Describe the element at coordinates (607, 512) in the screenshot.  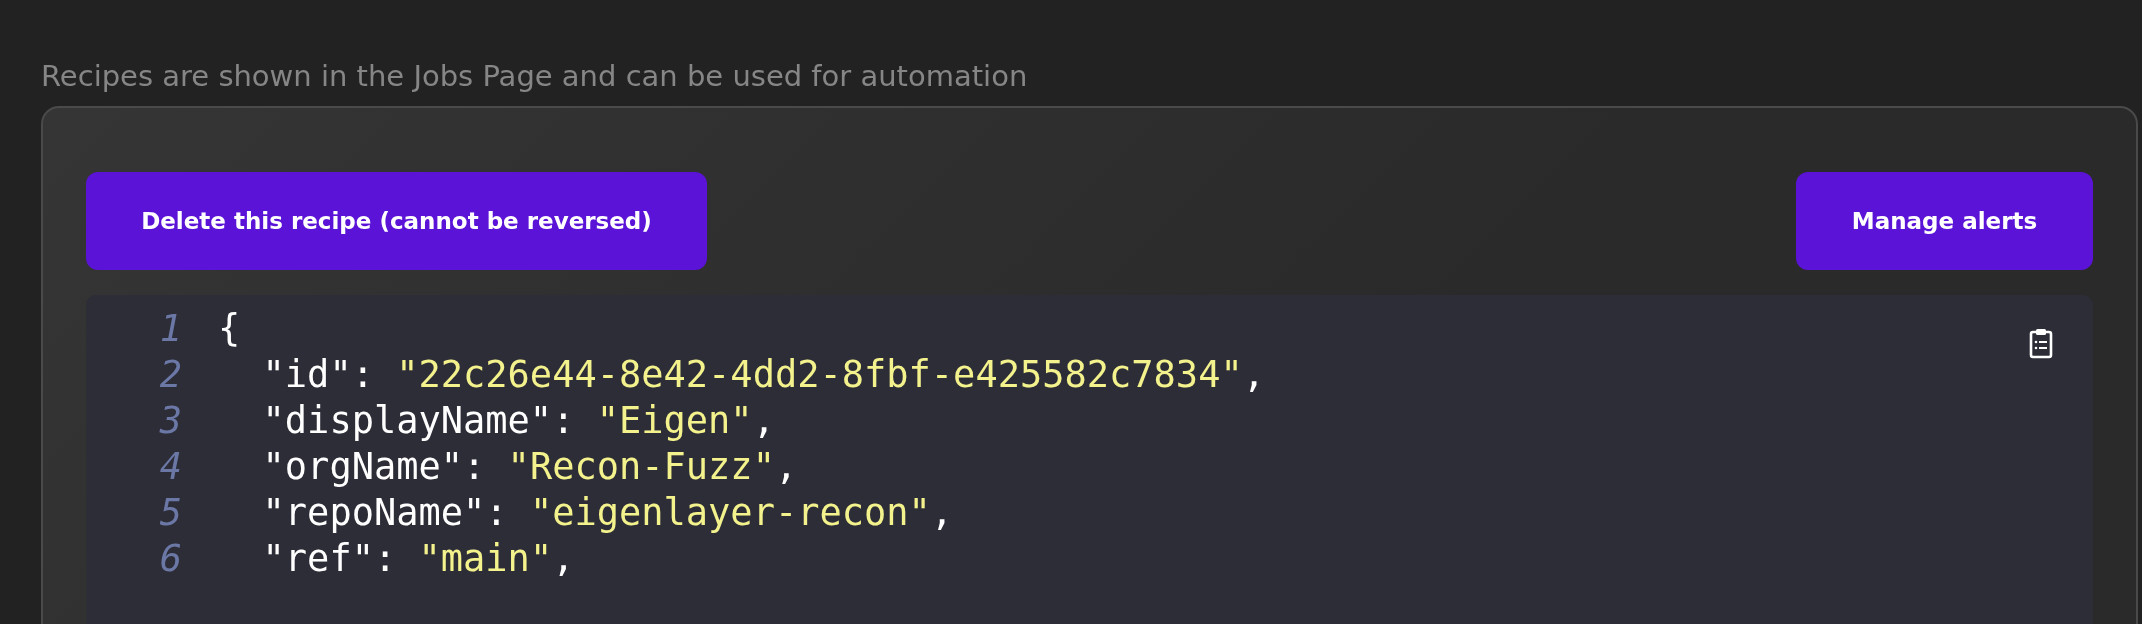
I see `code-line: "repoName": "eigenlayer-recon",` at that location.